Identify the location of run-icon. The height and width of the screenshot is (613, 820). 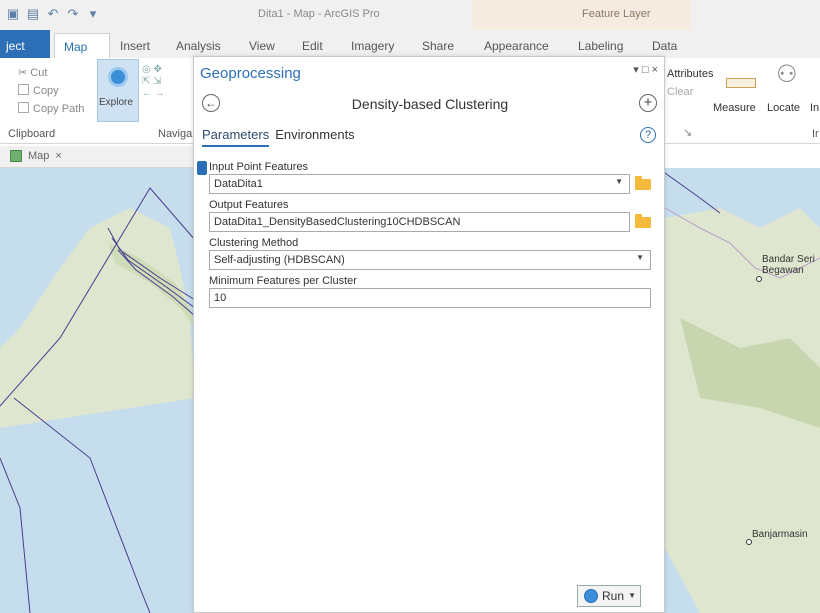
(591, 596).